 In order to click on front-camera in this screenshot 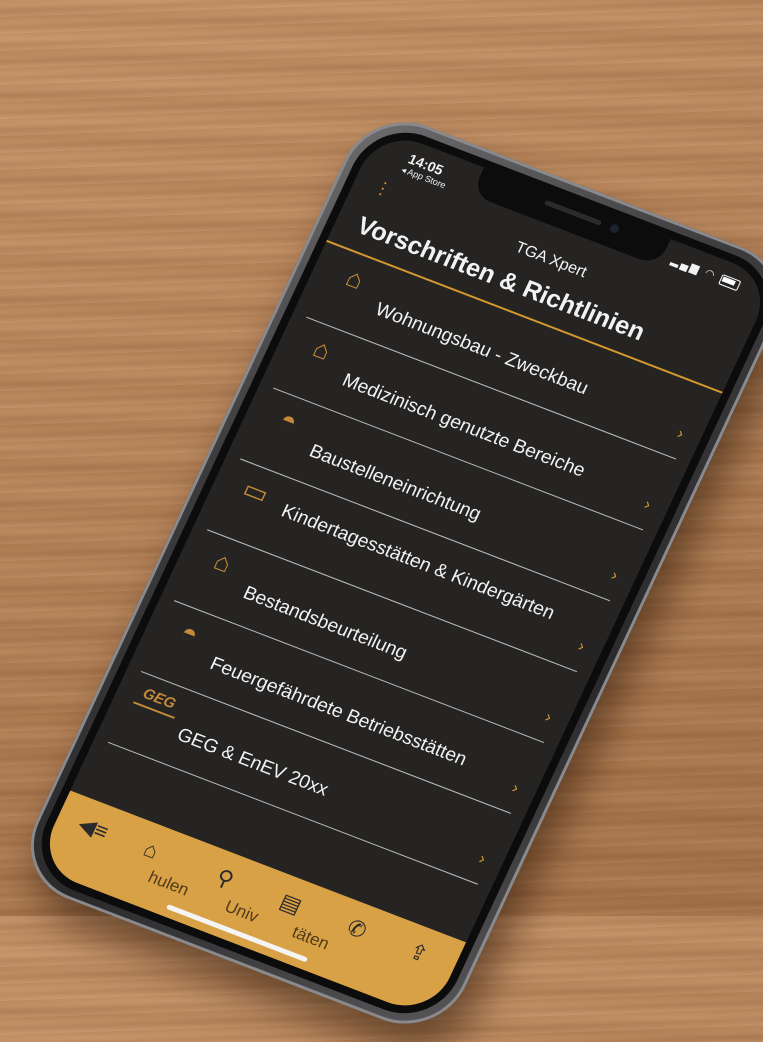, I will do `click(614, 229)`.